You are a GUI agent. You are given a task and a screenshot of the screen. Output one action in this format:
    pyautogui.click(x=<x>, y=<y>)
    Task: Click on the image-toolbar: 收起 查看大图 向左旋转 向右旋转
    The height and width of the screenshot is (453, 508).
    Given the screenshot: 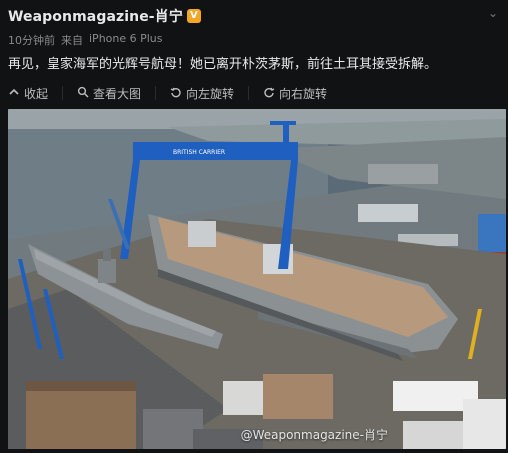 What is the action you would take?
    pyautogui.click(x=254, y=93)
    